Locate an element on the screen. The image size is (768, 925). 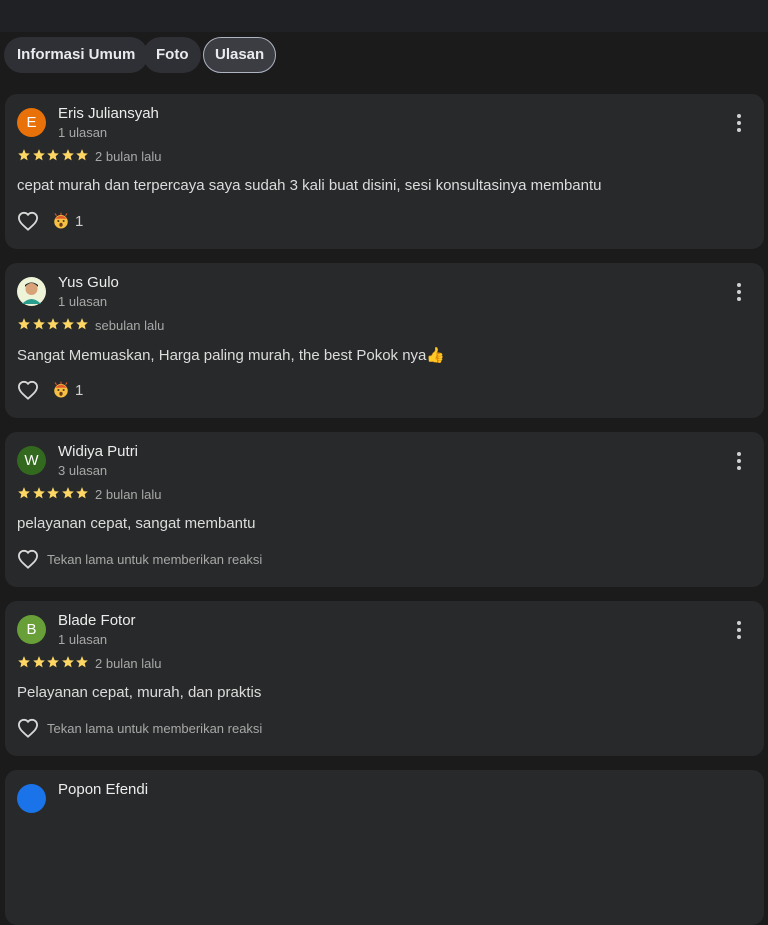
reviewer-name: Yus Gulo is located at coordinates (88, 282).